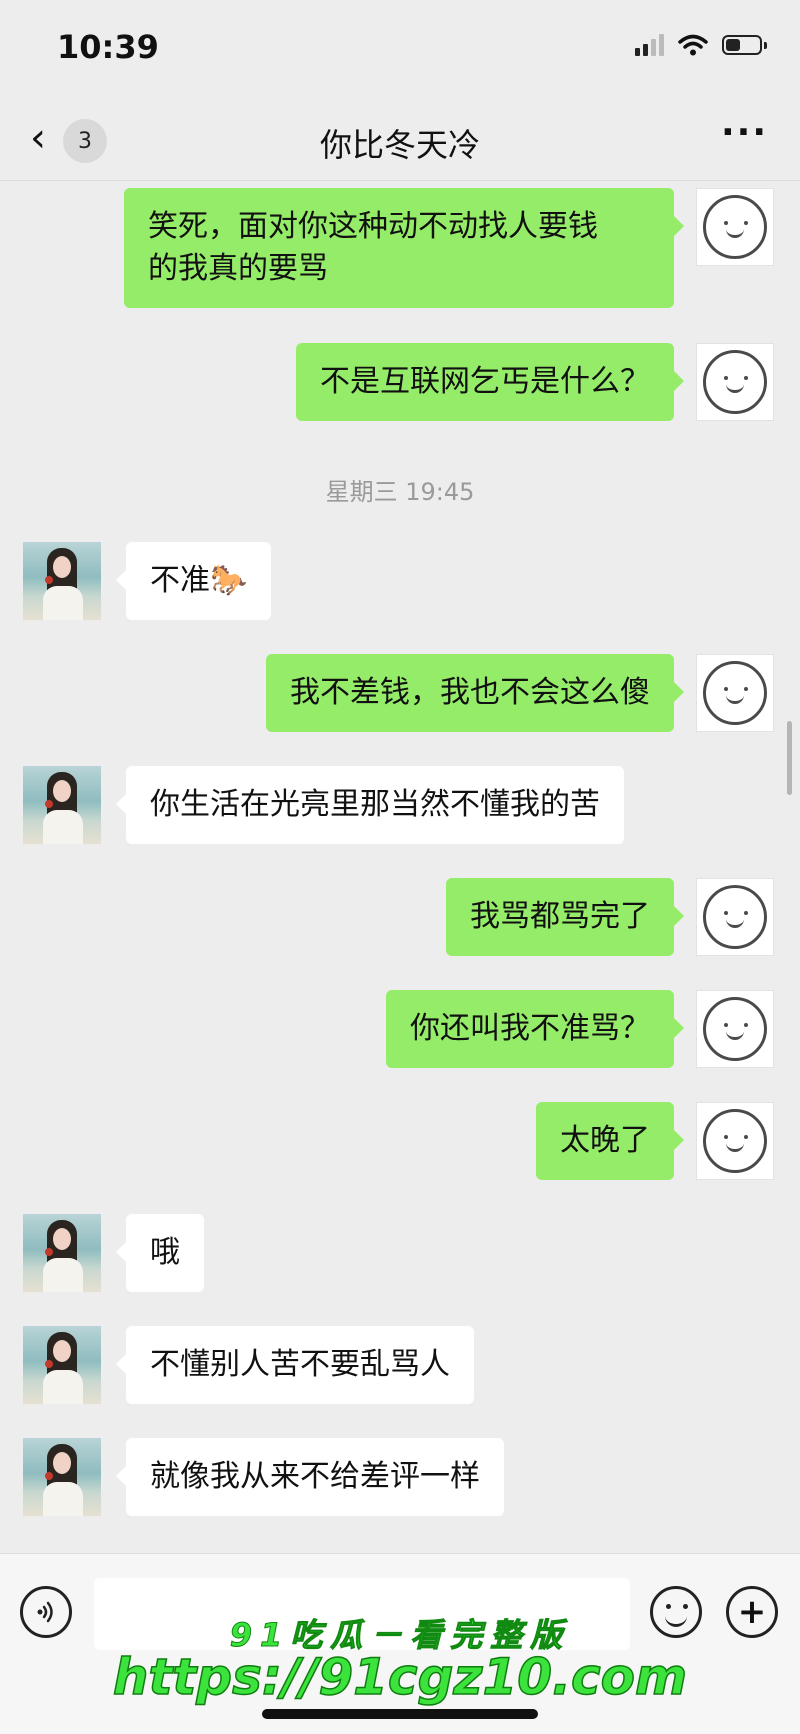 The height and width of the screenshot is (1734, 800). I want to click on scrollbar, so click(789, 758).